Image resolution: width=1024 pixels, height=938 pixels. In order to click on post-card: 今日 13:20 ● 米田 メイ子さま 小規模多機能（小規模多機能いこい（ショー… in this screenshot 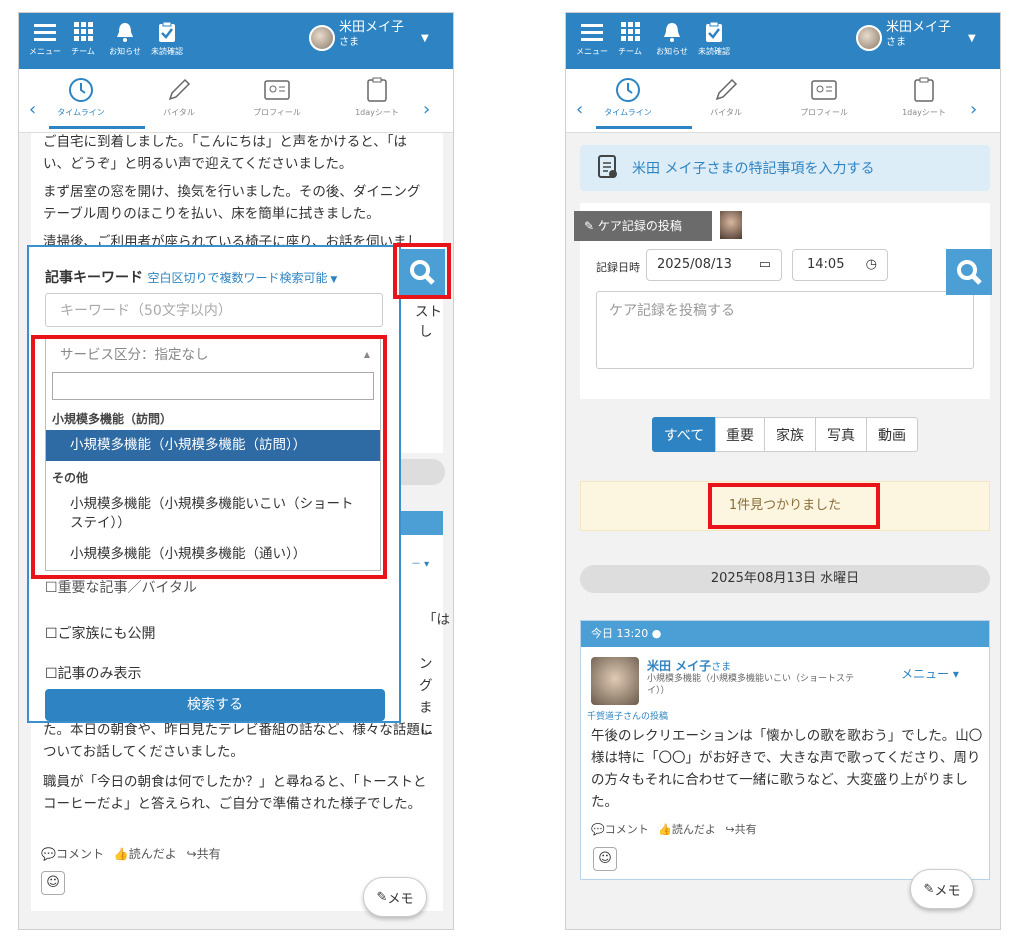, I will do `click(785, 750)`.